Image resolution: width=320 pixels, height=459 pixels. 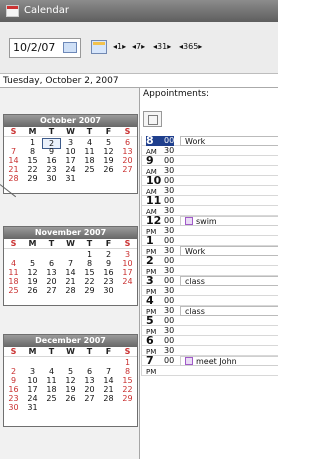 I want to click on time-slot: 8 00 Work, so click(x=209, y=140).